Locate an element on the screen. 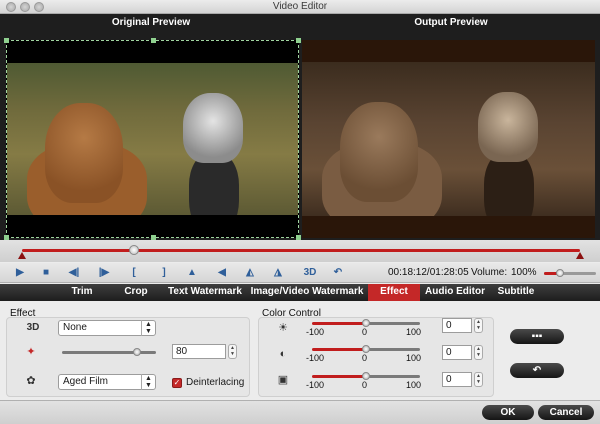 The image size is (600, 424). undo-icon: ↶ is located at coordinates (338, 273).